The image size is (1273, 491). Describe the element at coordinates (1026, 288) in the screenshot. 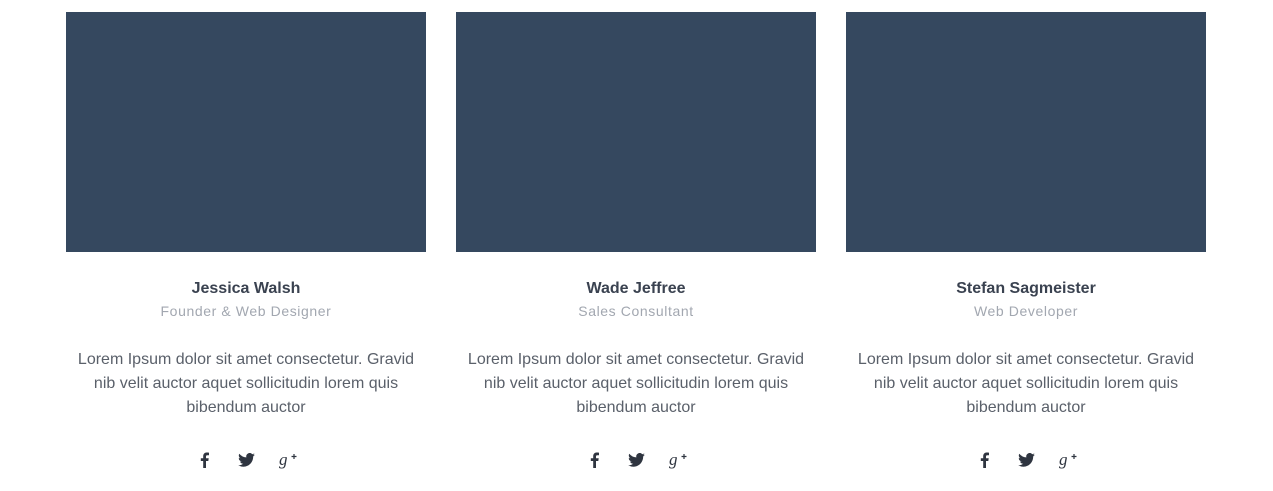

I see `member-name: Stefan Sagmeister` at that location.